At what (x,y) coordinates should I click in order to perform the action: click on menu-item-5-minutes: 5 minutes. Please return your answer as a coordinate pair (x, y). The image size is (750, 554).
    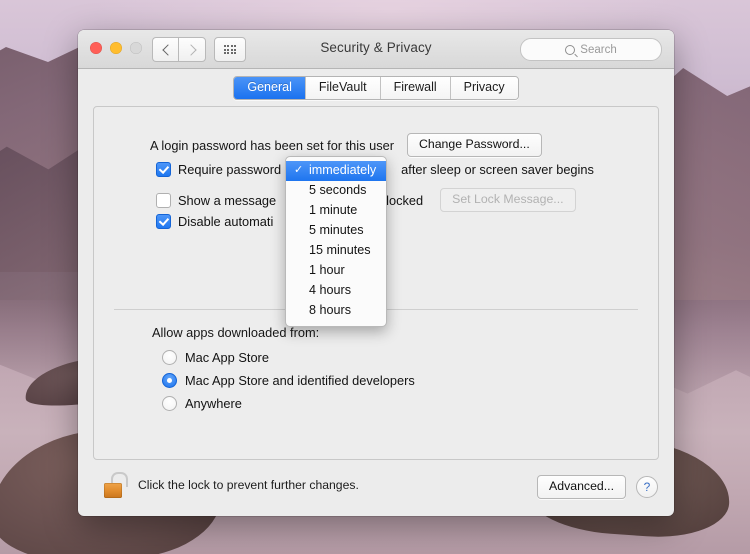
    Looking at the image, I should click on (336, 231).